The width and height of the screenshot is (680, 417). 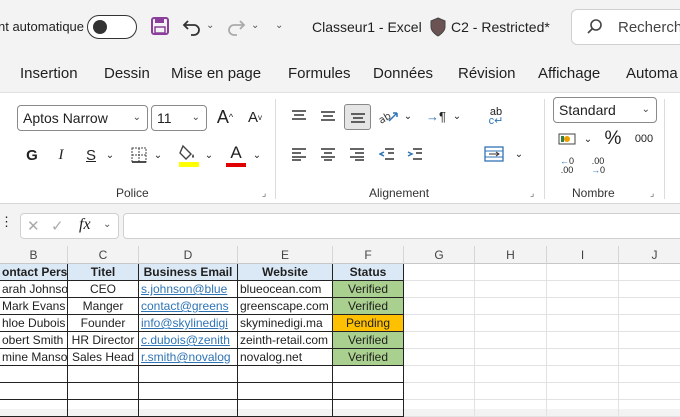 What do you see at coordinates (188, 255) in the screenshot?
I see `column-header-d: D` at bounding box center [188, 255].